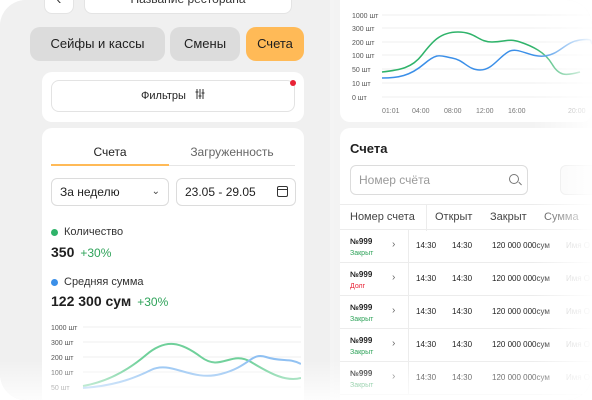 The height and width of the screenshot is (400, 592). Describe the element at coordinates (421, 111) in the screenshot. I see `x-tick: 04:00` at that location.